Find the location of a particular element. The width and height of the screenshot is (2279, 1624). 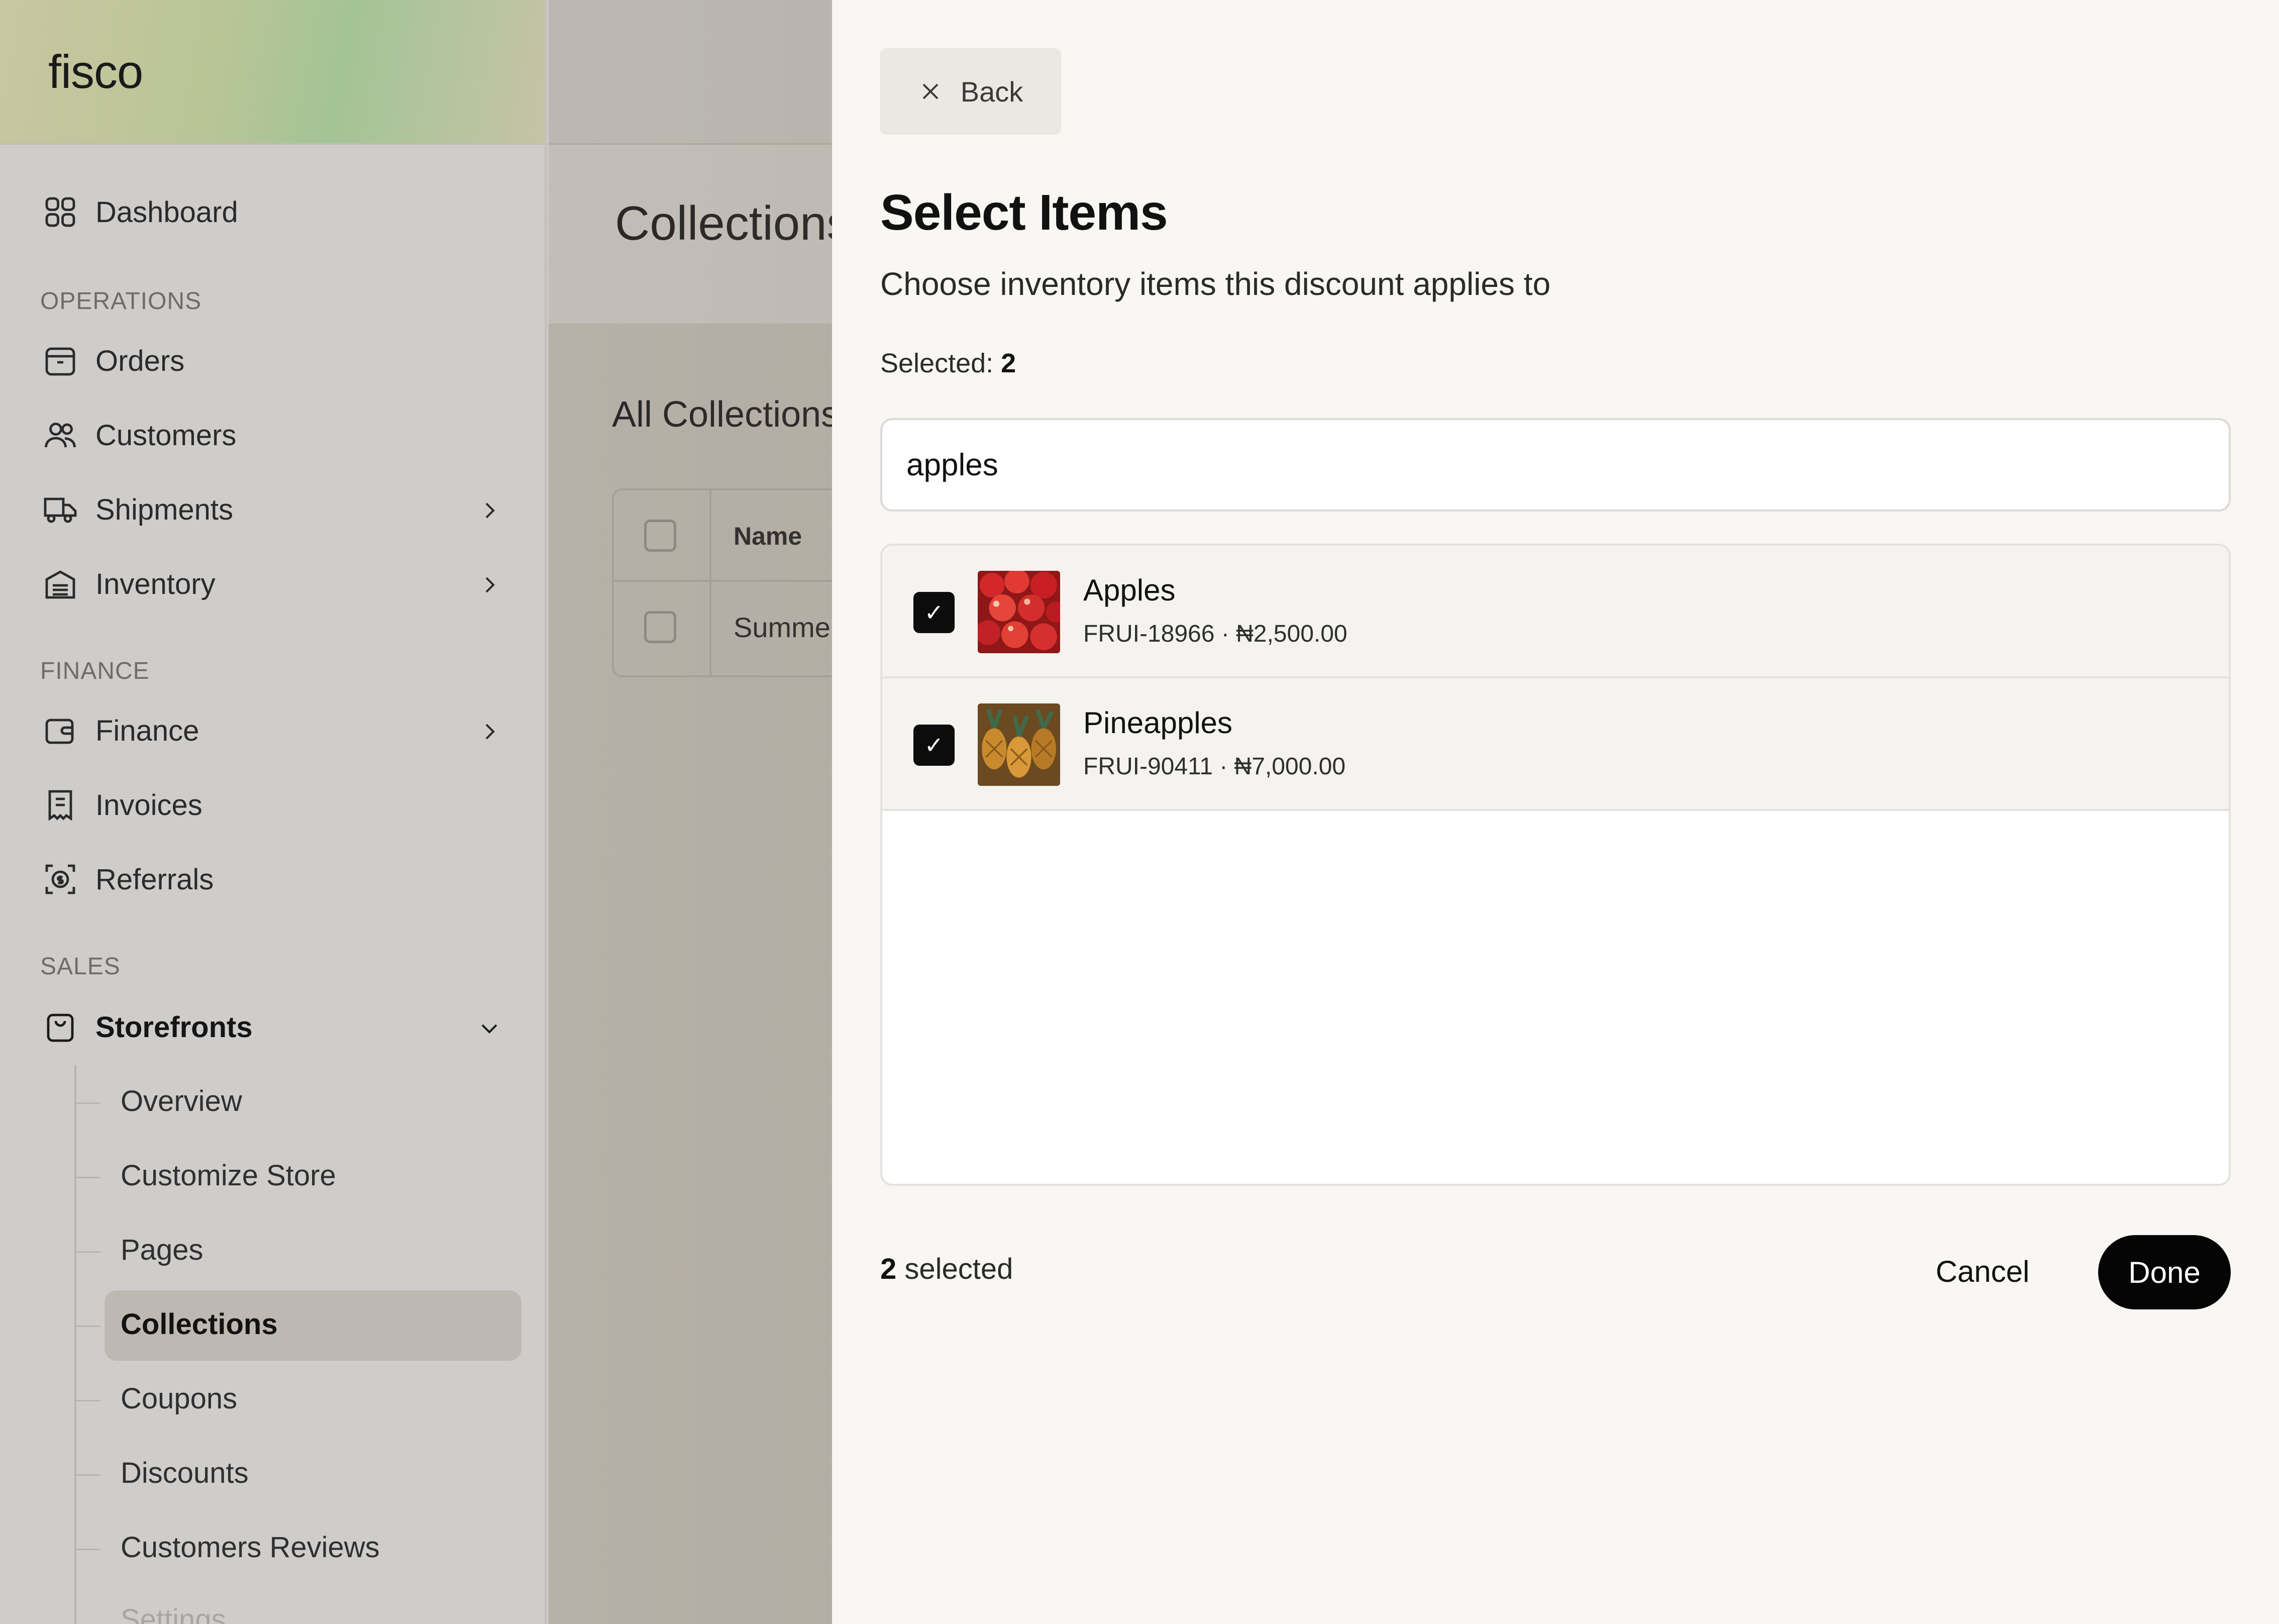

sidebar-item-label: Customers is located at coordinates (166, 435).